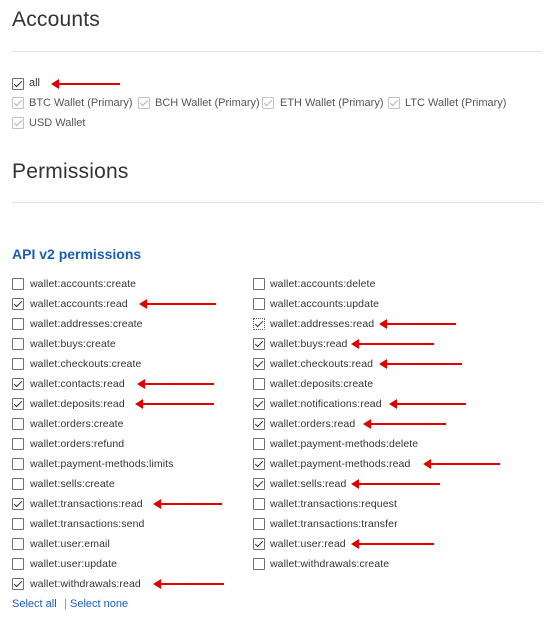 This screenshot has height=620, width=552. Describe the element at coordinates (85, 584) in the screenshot. I see `perm-label-wallet-withdrawals-read: wallet:withdrawals:read` at that location.